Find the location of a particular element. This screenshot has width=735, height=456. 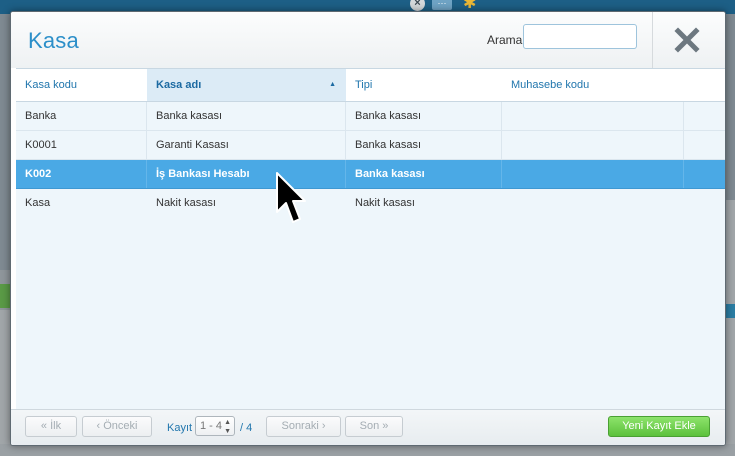

column-label: Kasa adı is located at coordinates (179, 85).